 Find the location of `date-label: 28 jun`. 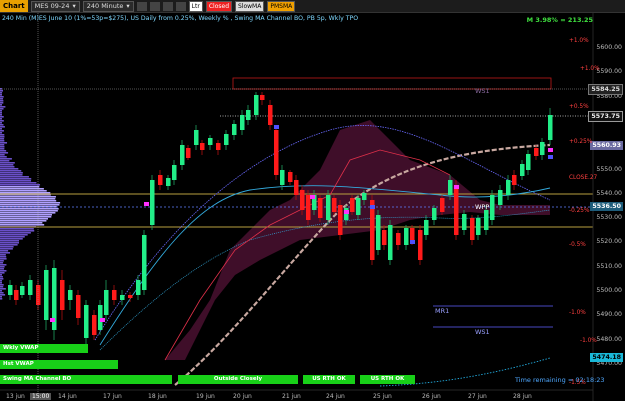

date-label: 28 jun is located at coordinates (522, 396).